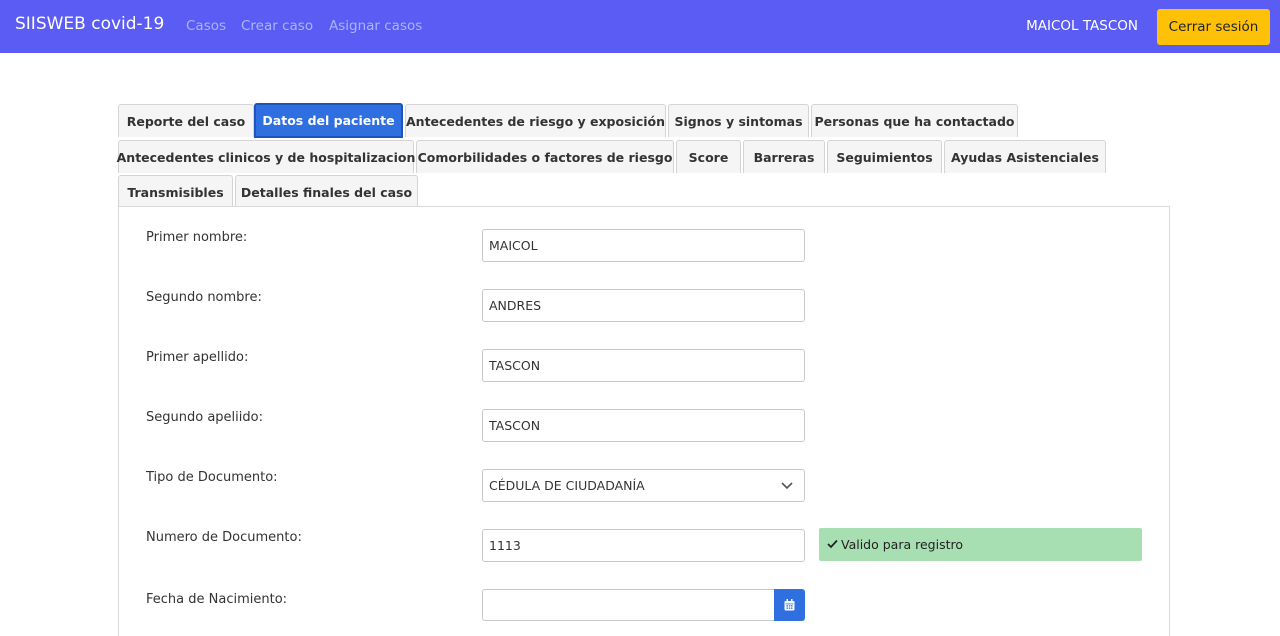  I want to click on tab-score: Score, so click(708, 156).